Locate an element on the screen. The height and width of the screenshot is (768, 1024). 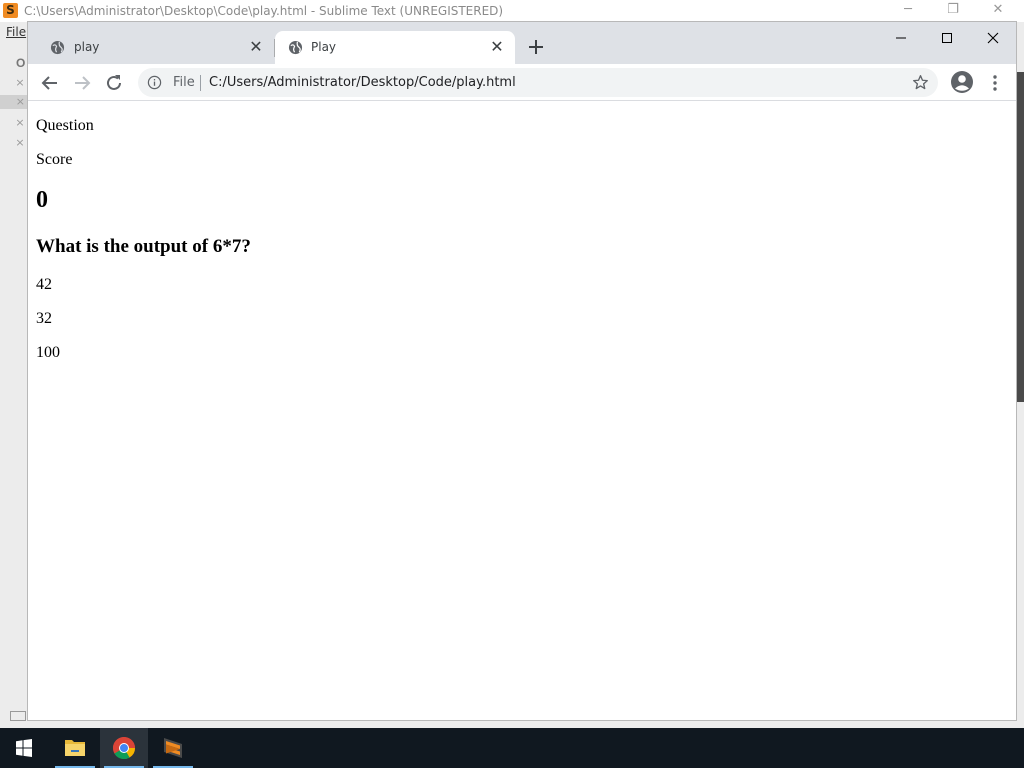
minimize-icon is located at coordinates (901, 38).